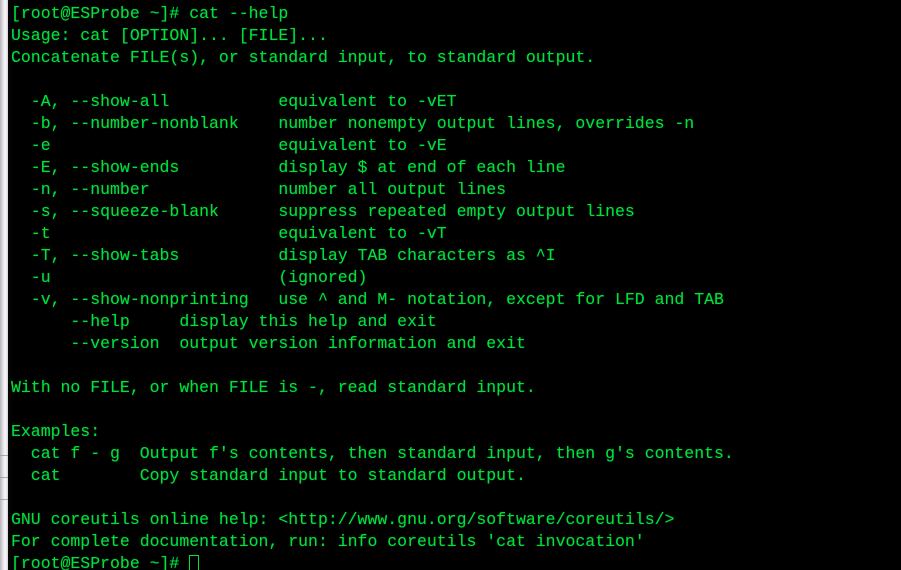 The height and width of the screenshot is (570, 901). What do you see at coordinates (194, 562) in the screenshot?
I see `text-cursor` at bounding box center [194, 562].